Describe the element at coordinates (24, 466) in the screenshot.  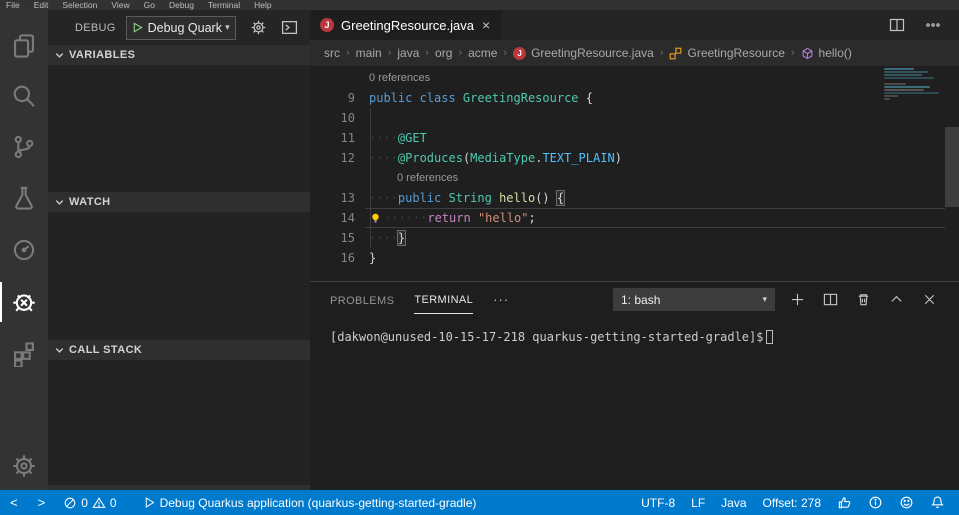
I see `manage-gear-icon` at that location.